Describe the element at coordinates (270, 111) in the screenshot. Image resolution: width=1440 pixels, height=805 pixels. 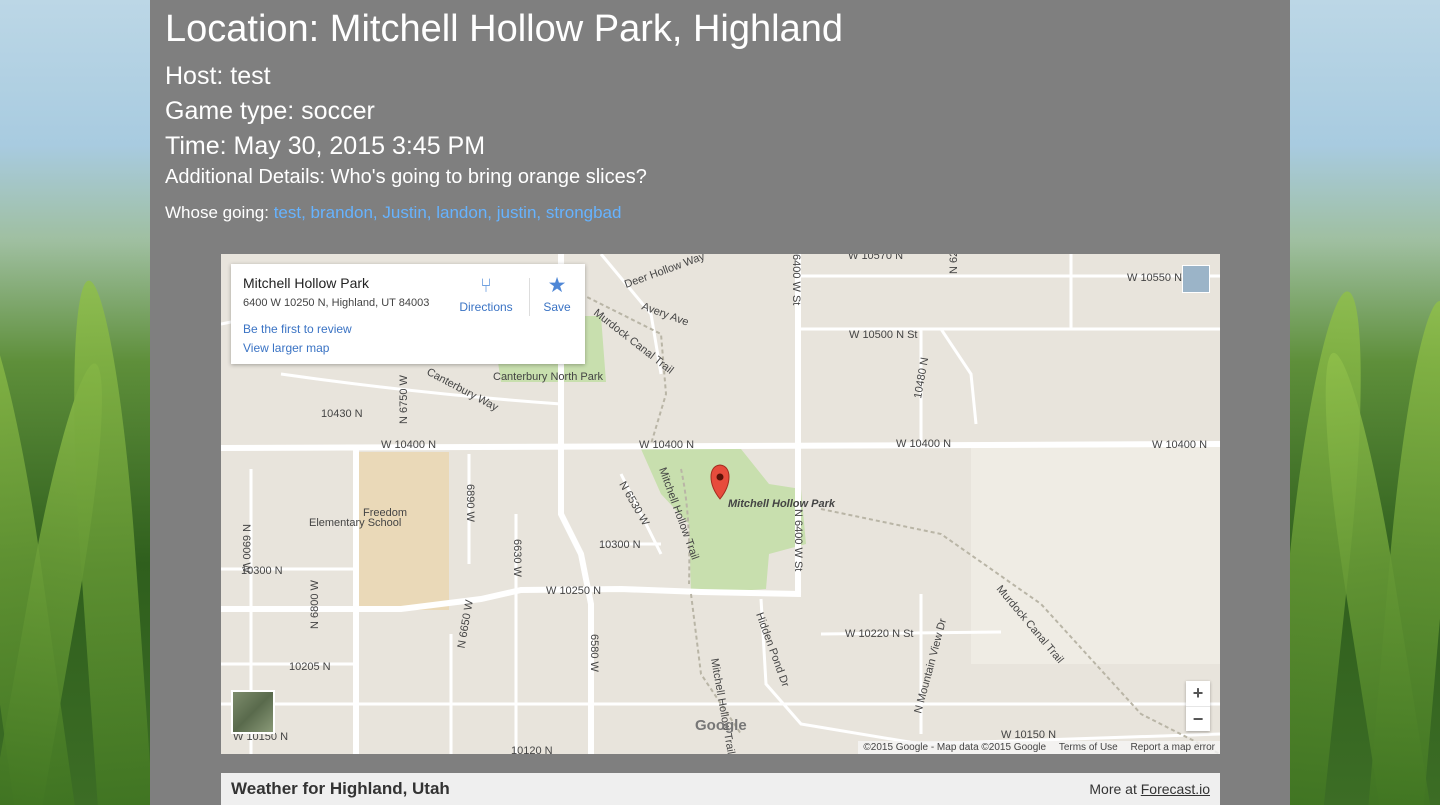
I see `game-type-line: Game type: soccer` at that location.